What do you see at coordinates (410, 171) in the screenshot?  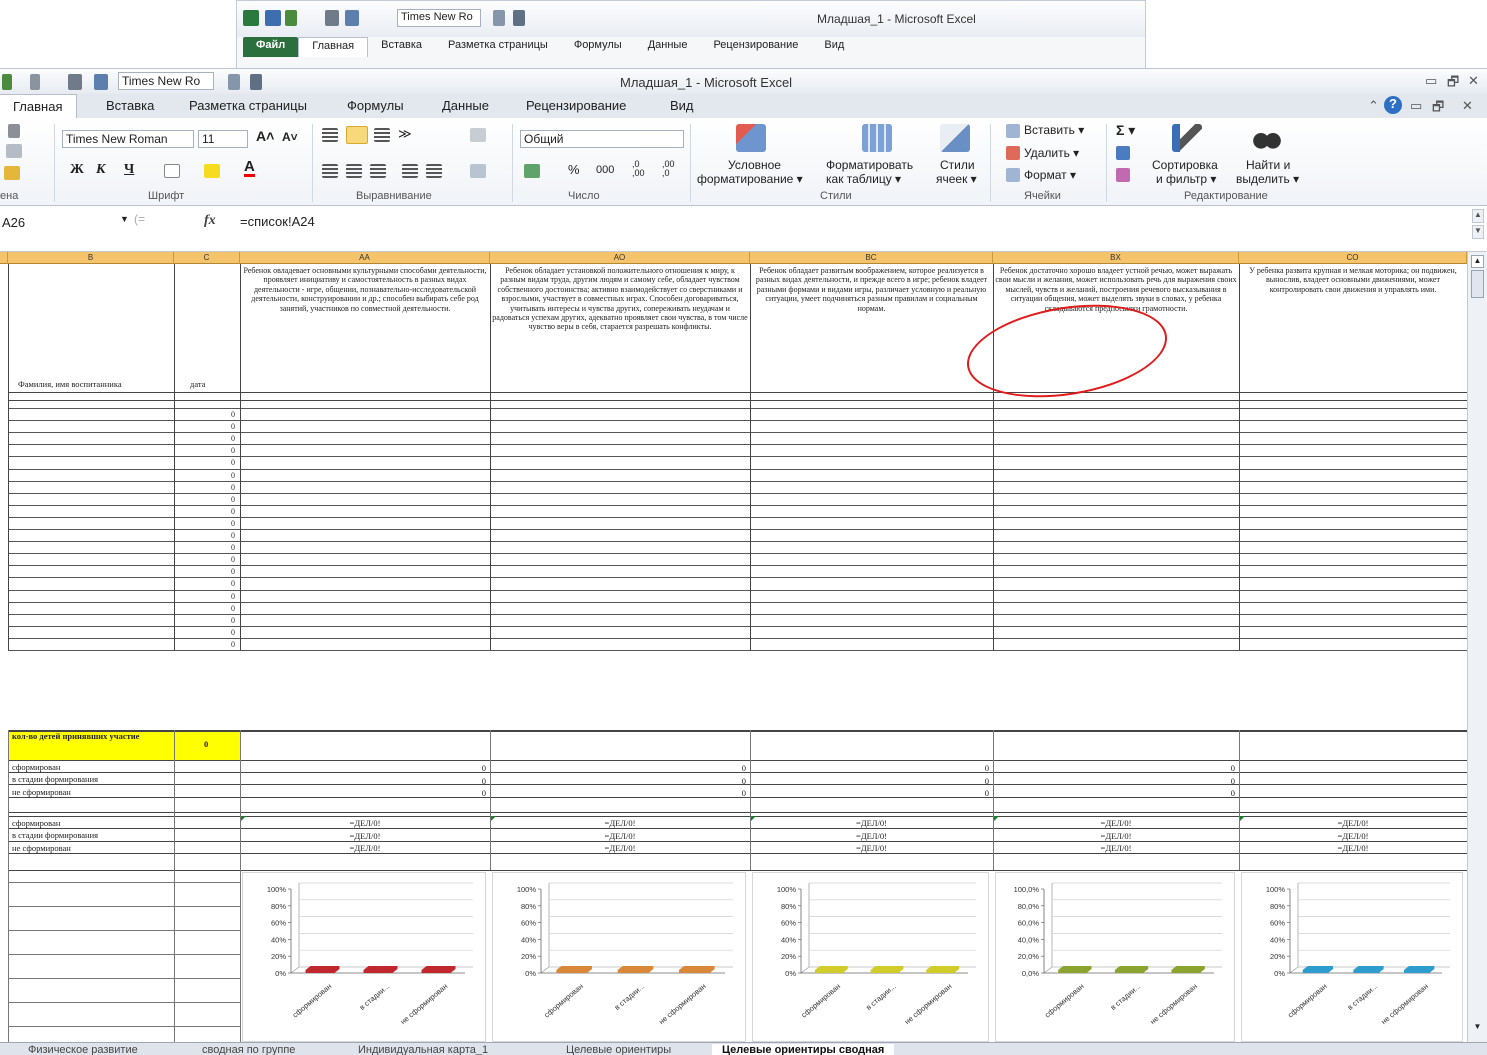 I see `decrease-indent-icon` at bounding box center [410, 171].